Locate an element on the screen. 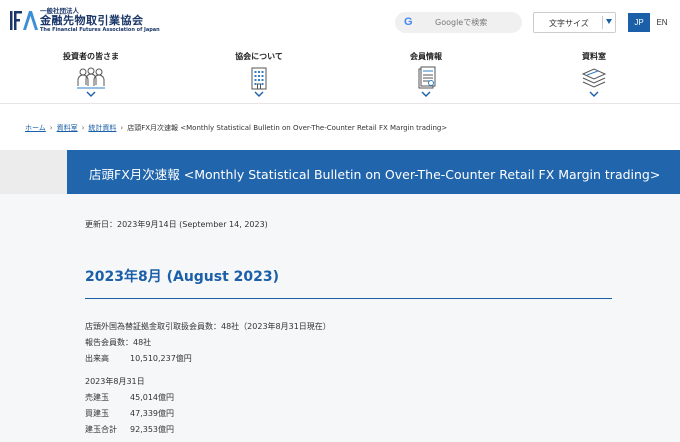 The height and width of the screenshot is (442, 680). stack-icon is located at coordinates (594, 78).